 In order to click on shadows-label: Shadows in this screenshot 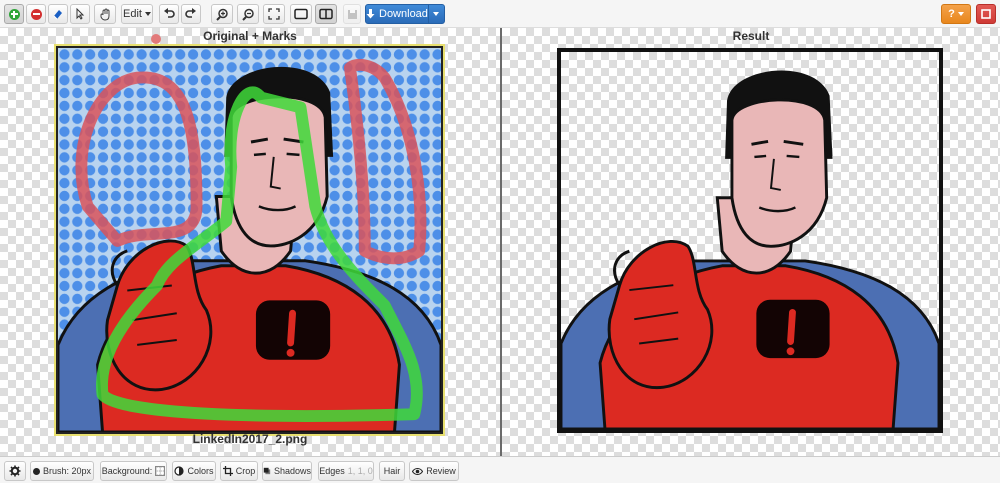, I will do `click(292, 471)`.